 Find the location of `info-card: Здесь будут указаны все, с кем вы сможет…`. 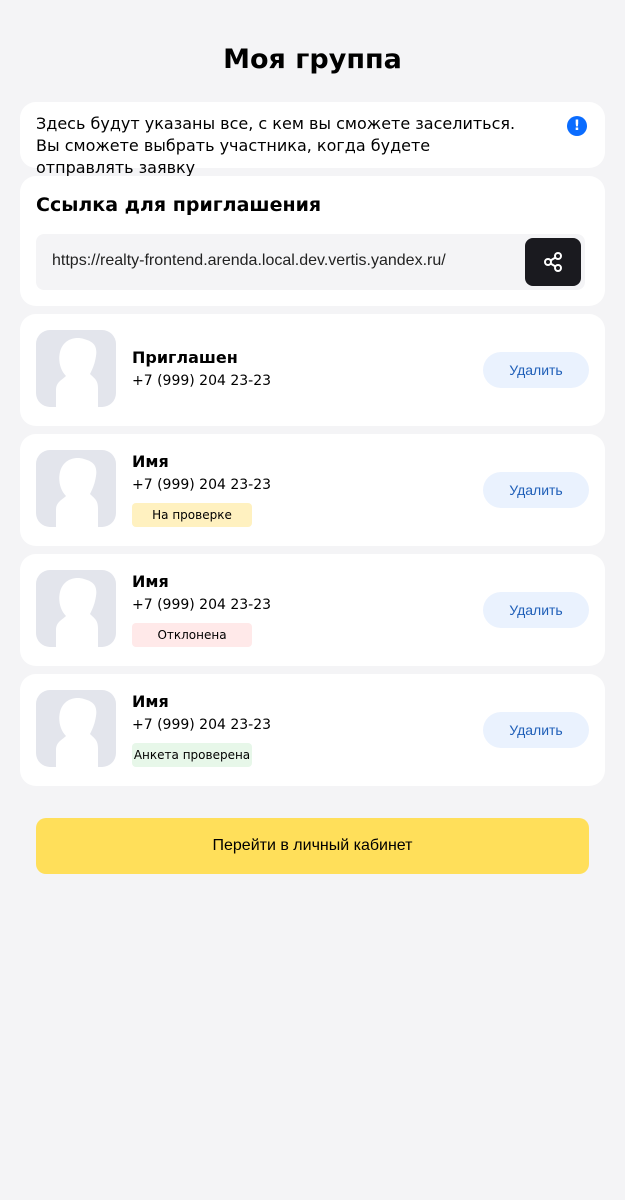

info-card: Здесь будут указаны все, с кем вы сможет… is located at coordinates (312, 139).